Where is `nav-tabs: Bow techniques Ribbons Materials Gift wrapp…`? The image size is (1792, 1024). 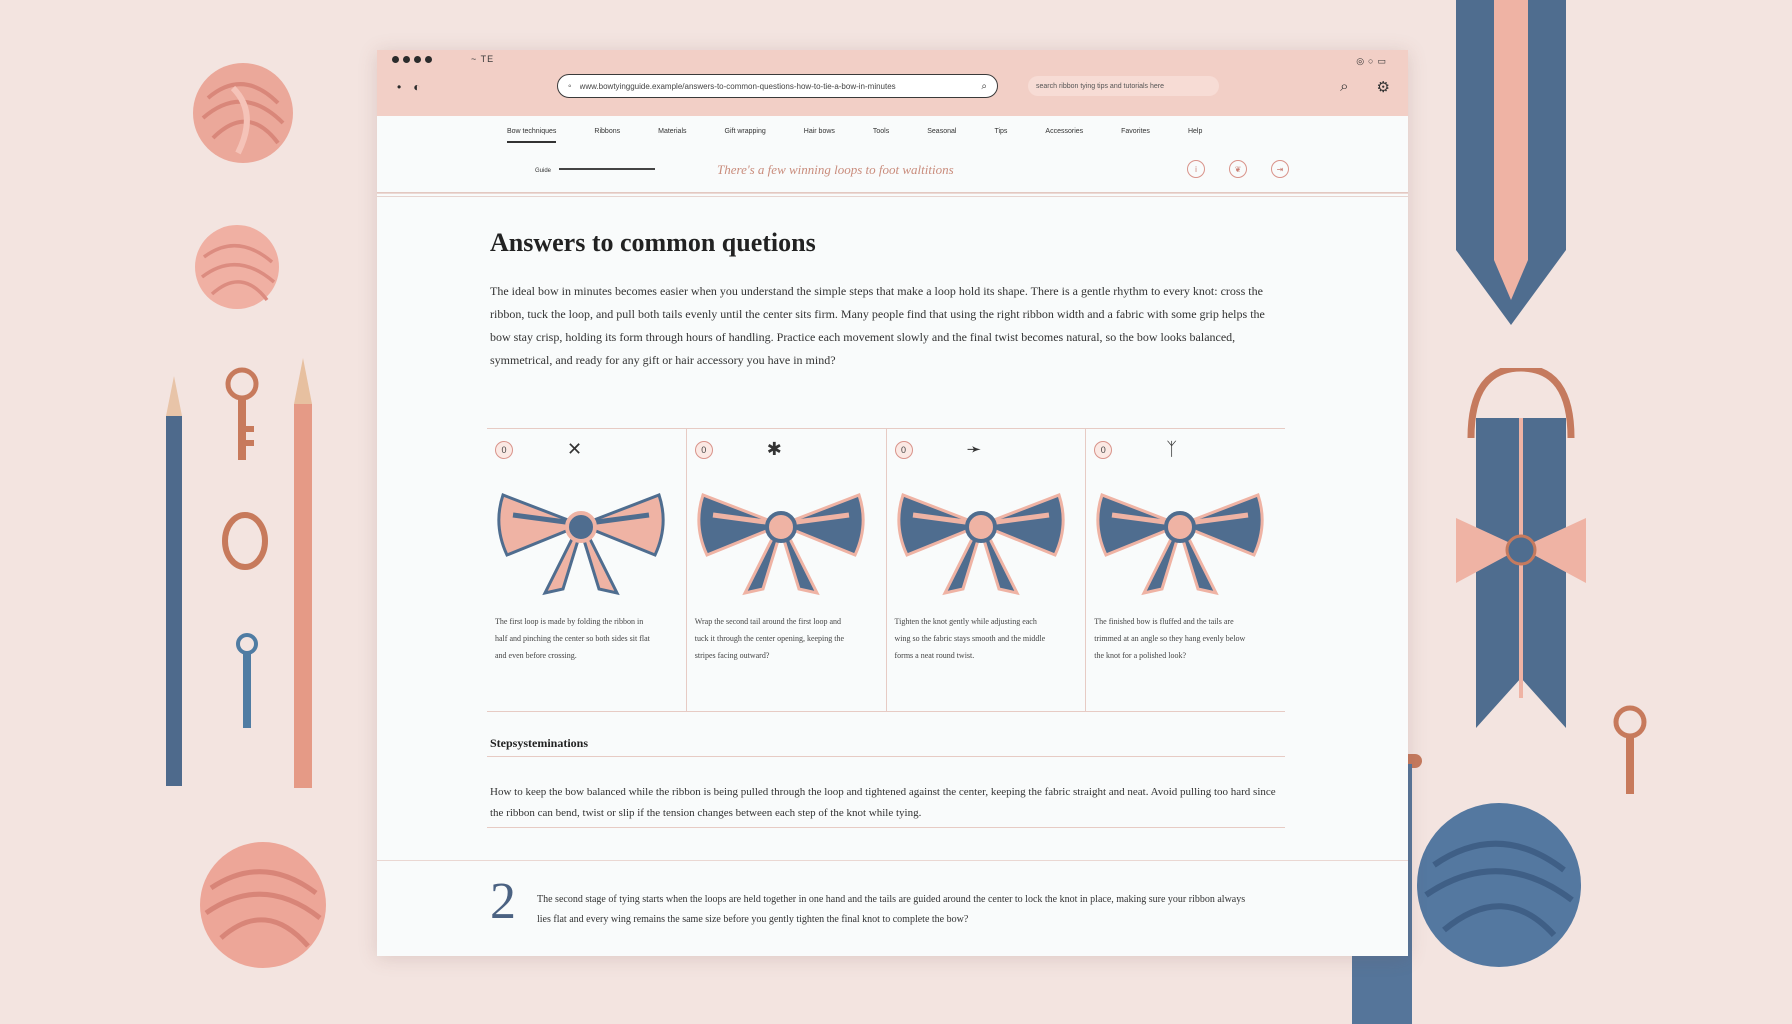
nav-tabs: Bow techniques Ribbons Materials Gift wrapp… is located at coordinates (854, 135).